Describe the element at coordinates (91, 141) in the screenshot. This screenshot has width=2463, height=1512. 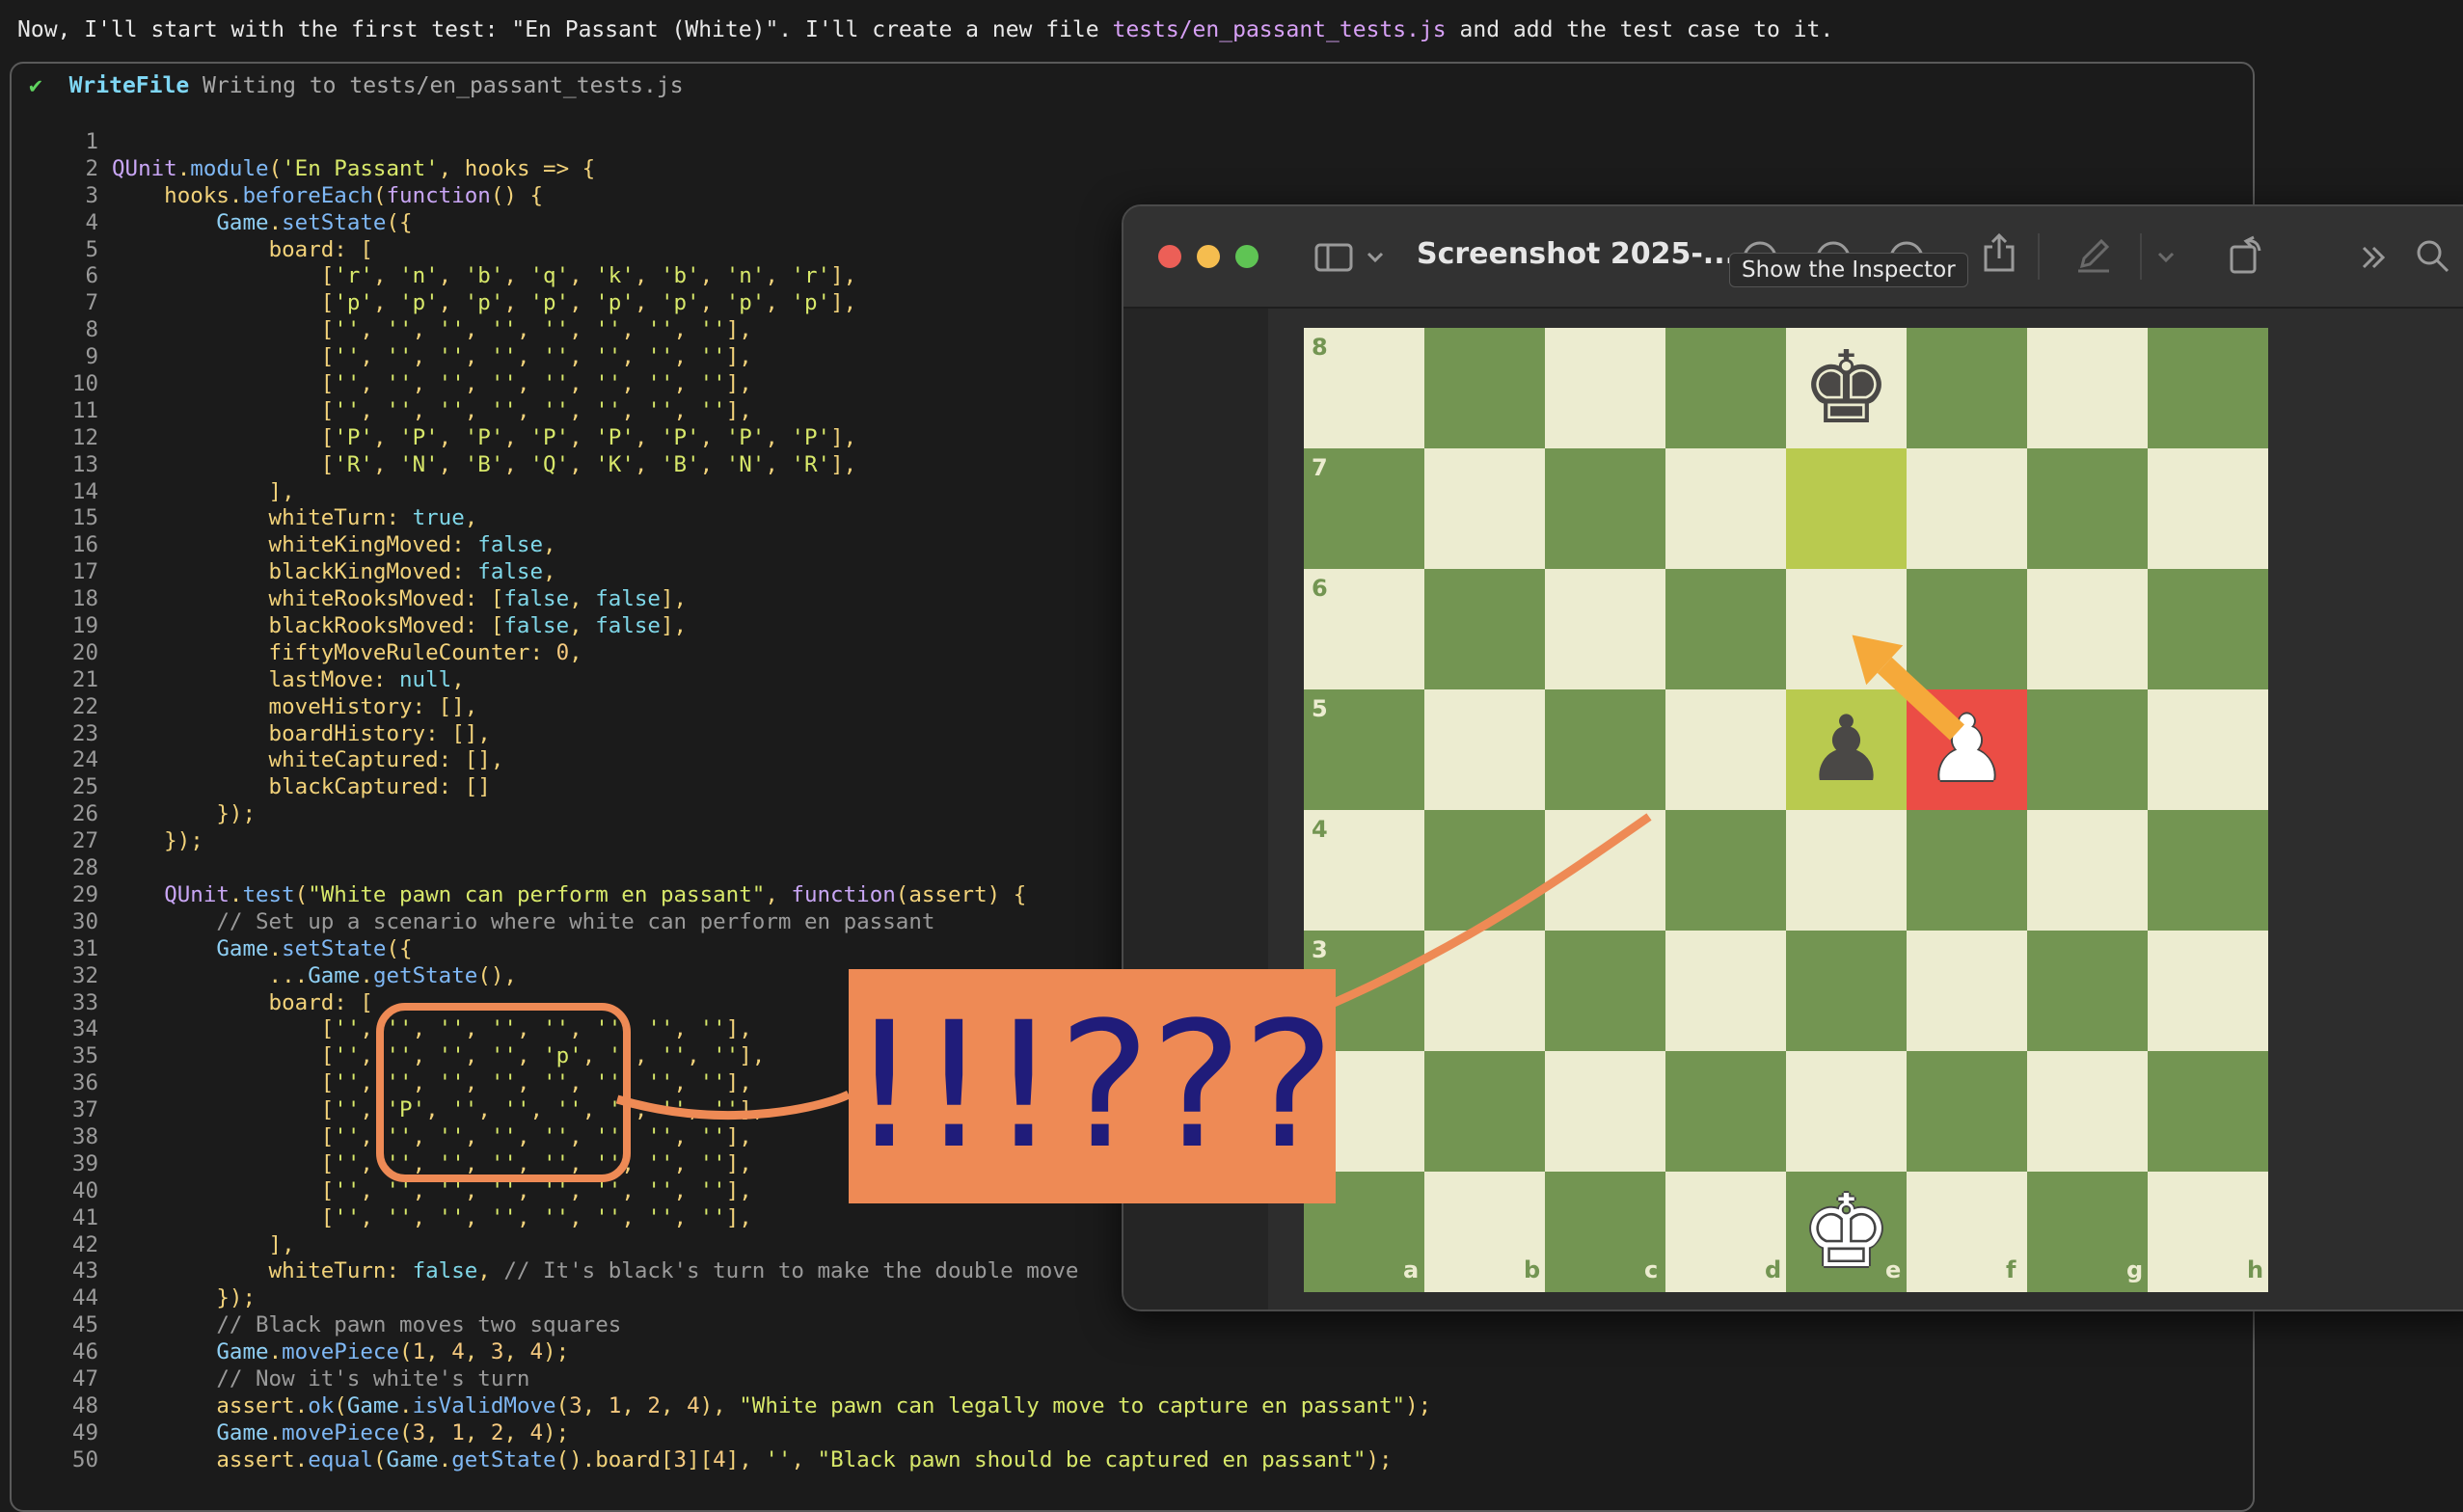
I see `line-number: 1` at that location.